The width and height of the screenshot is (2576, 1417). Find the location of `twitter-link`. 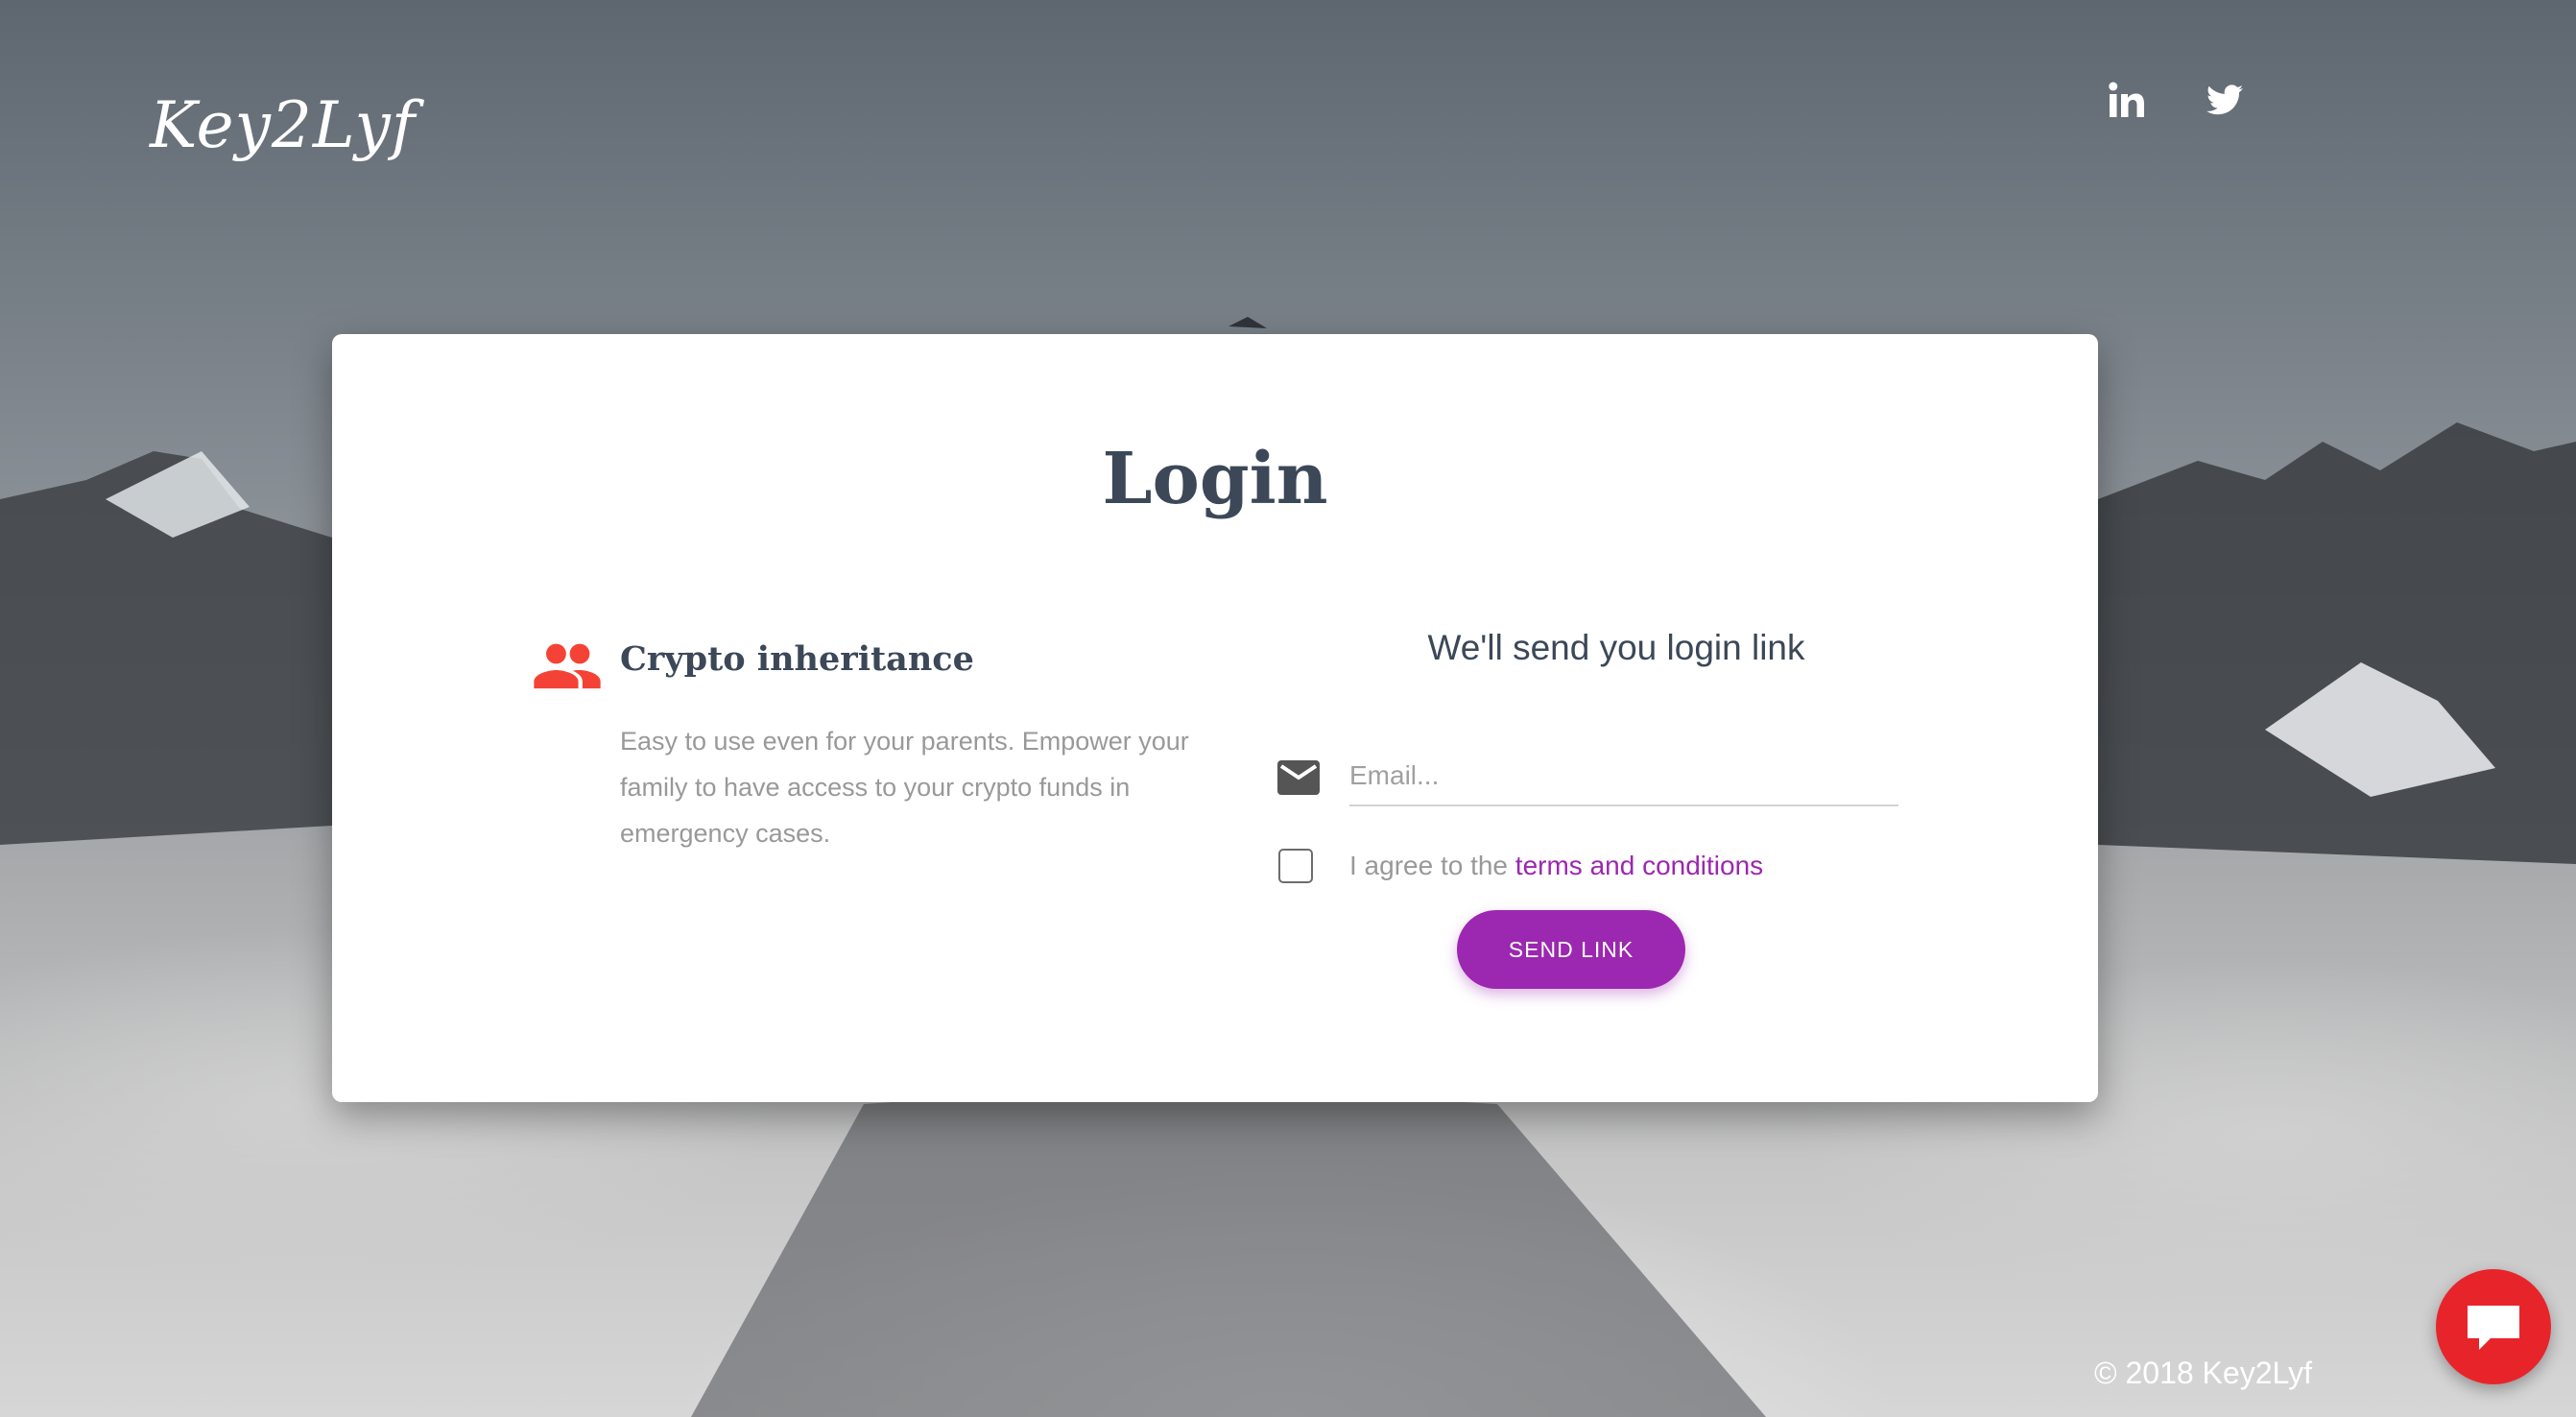

twitter-link is located at coordinates (2225, 100).